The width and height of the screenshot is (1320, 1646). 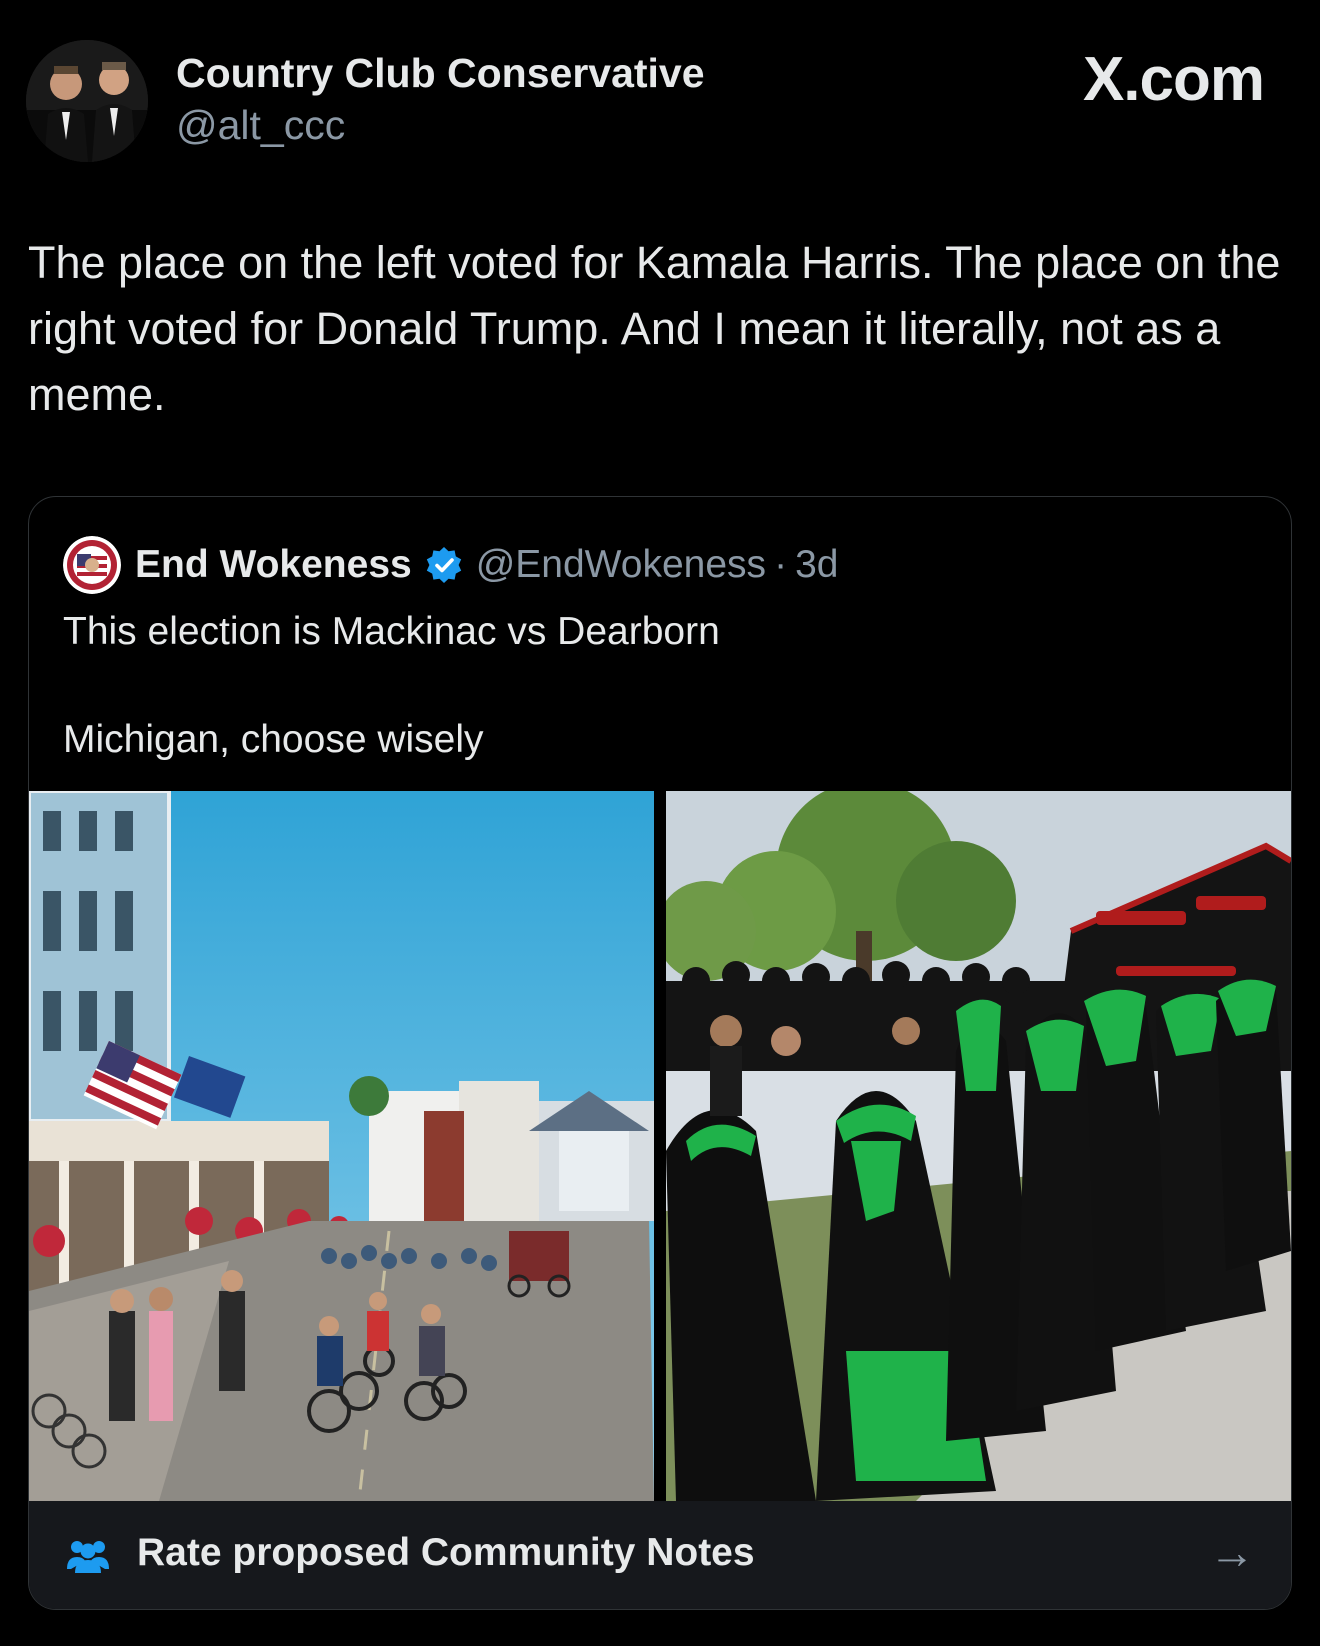 I want to click on site-label: X.com, so click(x=1173, y=79).